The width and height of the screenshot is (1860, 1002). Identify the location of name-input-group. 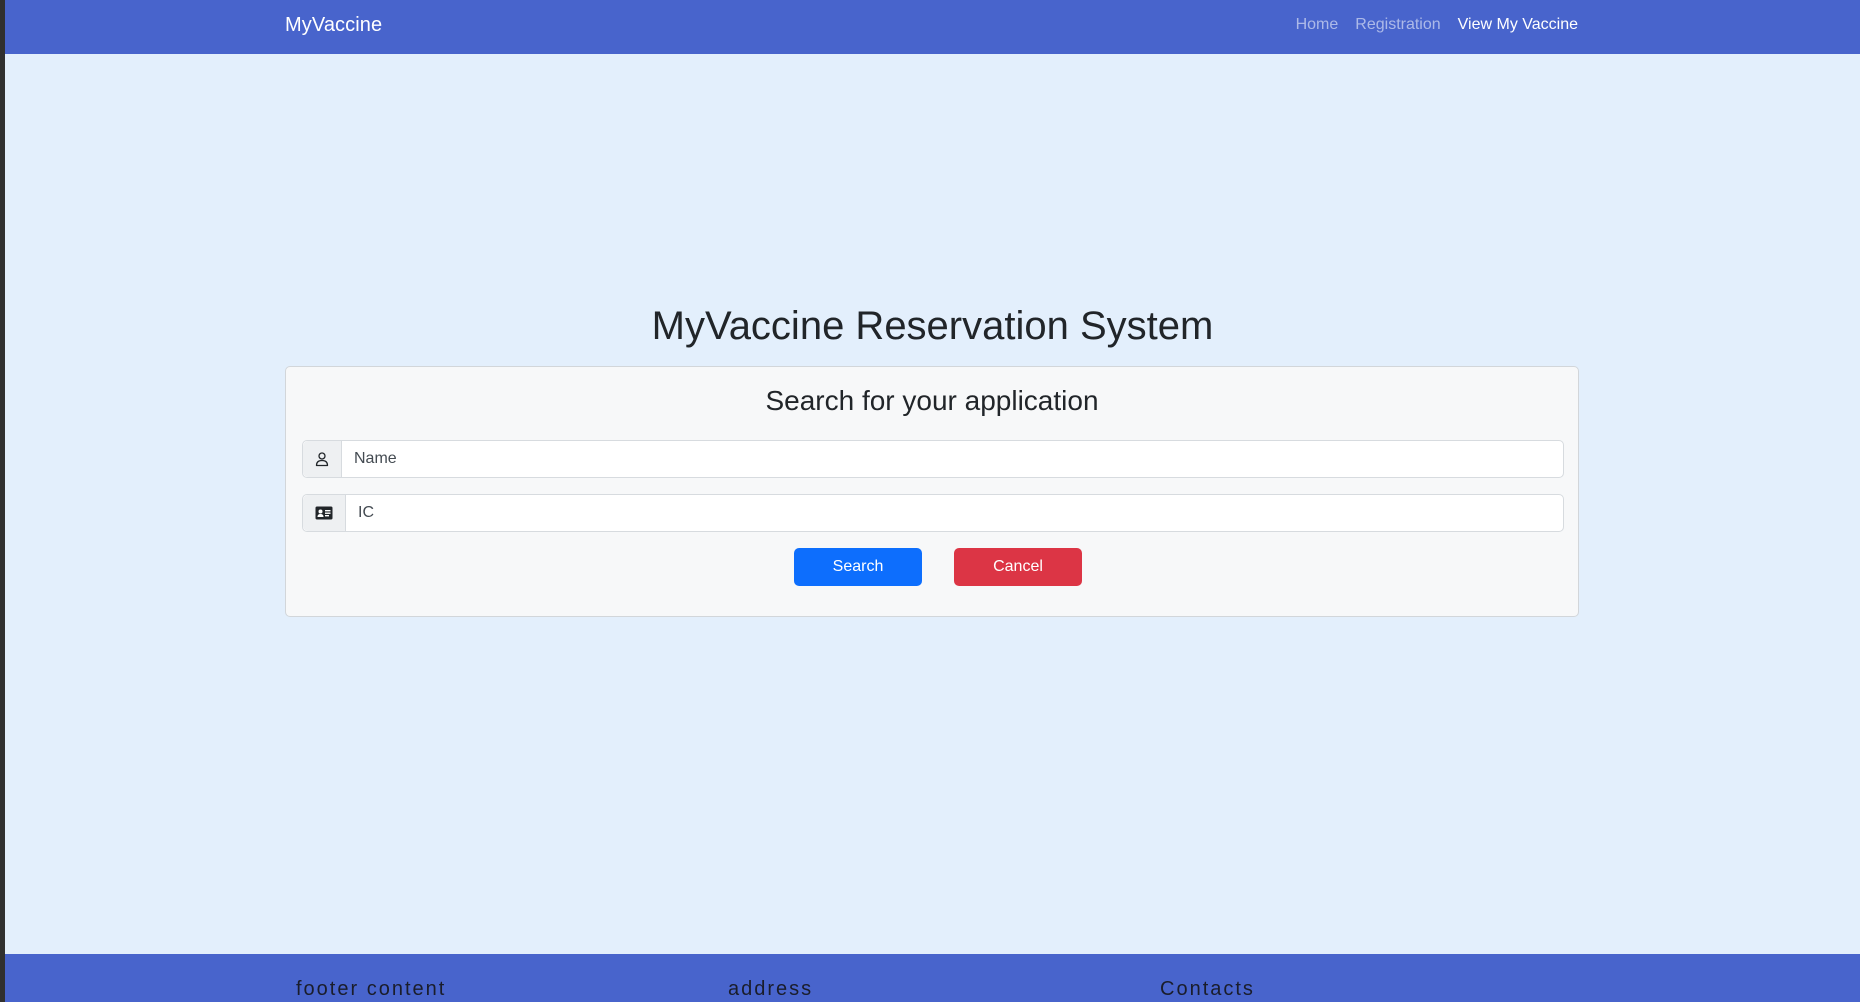
(933, 459).